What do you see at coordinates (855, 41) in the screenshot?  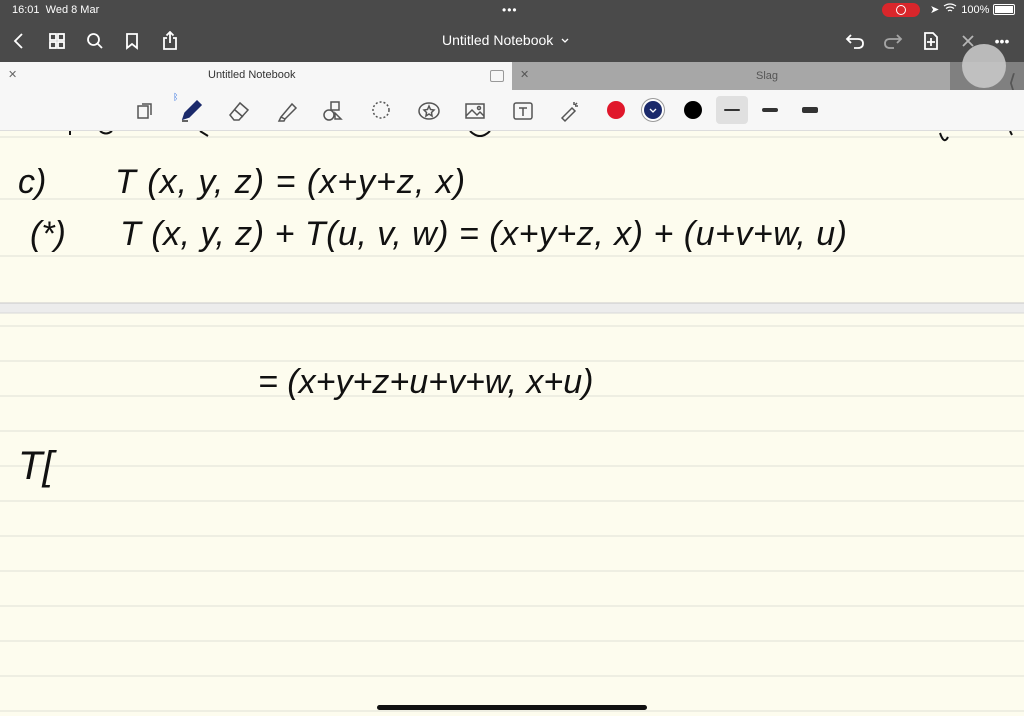 I see `undo-icon` at bounding box center [855, 41].